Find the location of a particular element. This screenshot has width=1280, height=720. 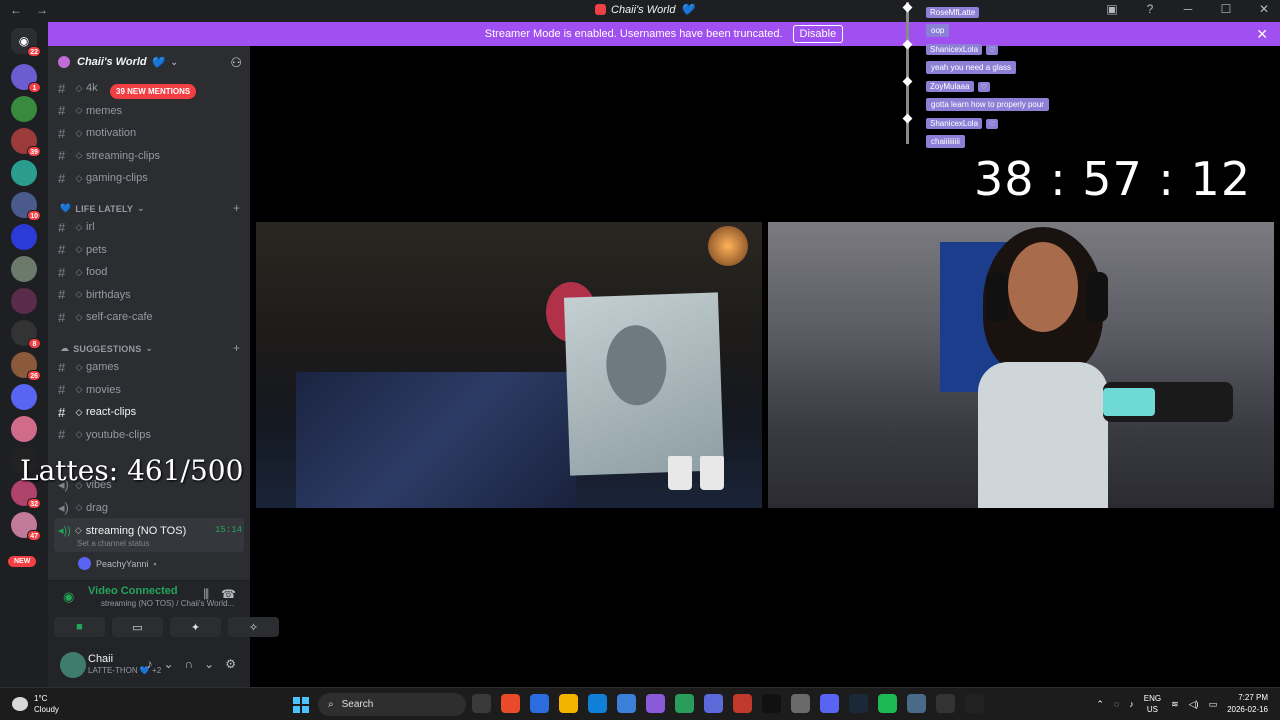

server-badge: 32 is located at coordinates (34, 503).